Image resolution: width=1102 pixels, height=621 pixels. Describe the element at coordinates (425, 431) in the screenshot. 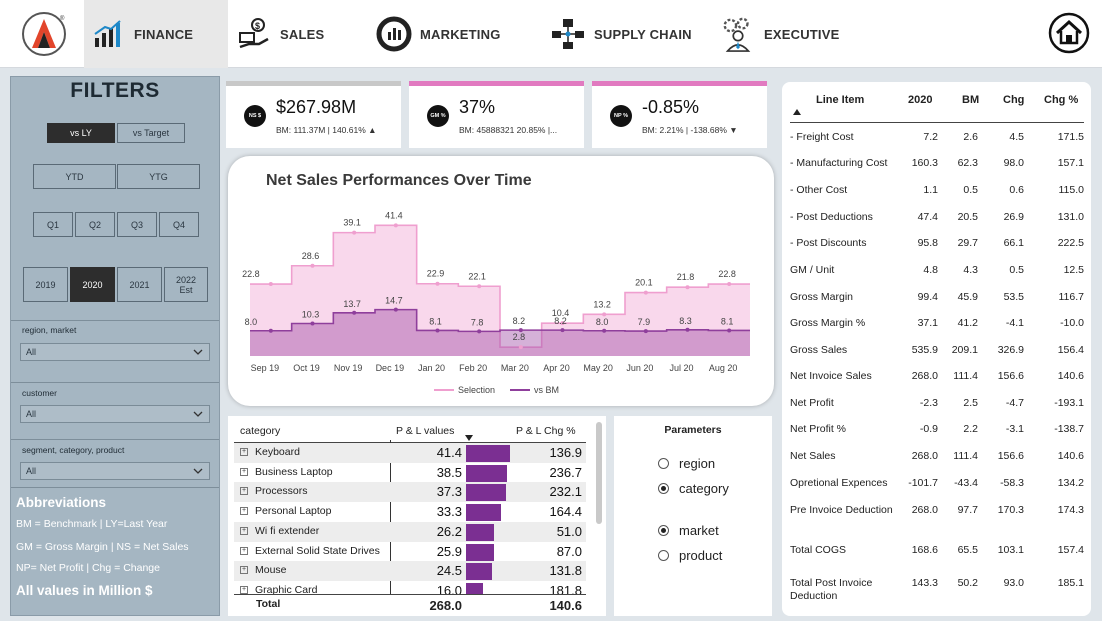

I see `pl-values-column-header: P & L values` at that location.